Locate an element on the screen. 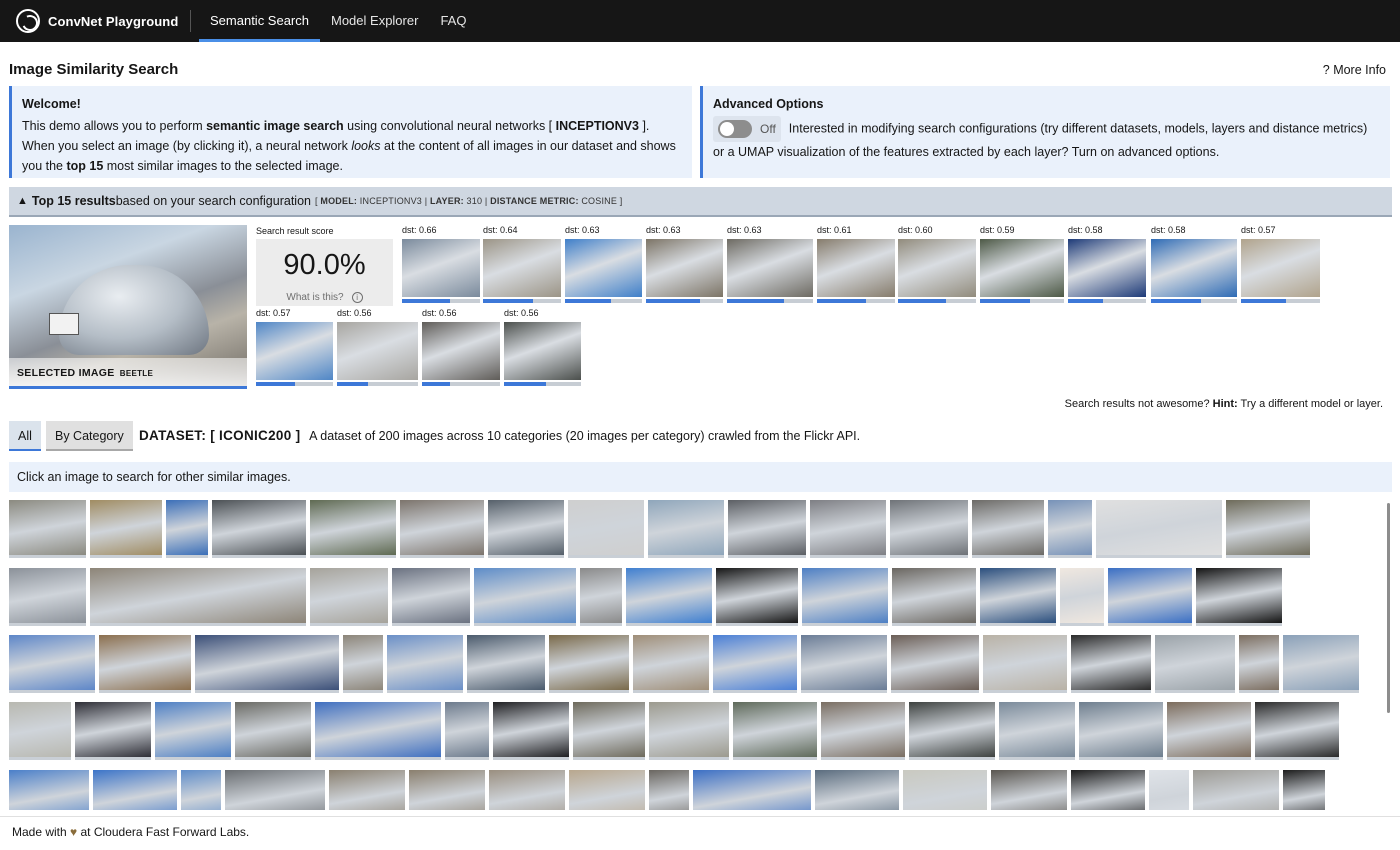 The height and width of the screenshot is (850, 1400). nav-model-explorer: Model Explorer is located at coordinates (374, 21).